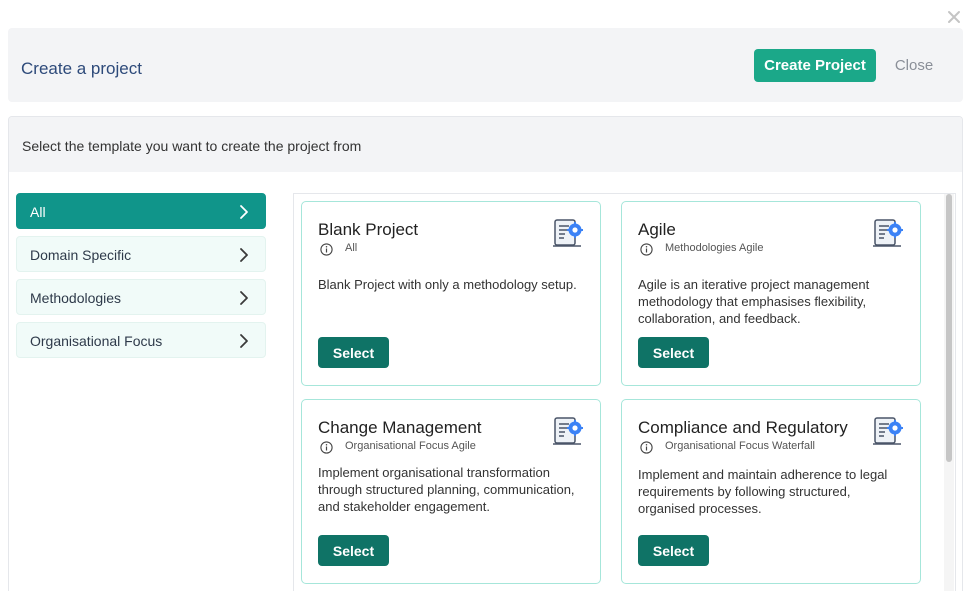  I want to click on card-title: Agile, so click(657, 229).